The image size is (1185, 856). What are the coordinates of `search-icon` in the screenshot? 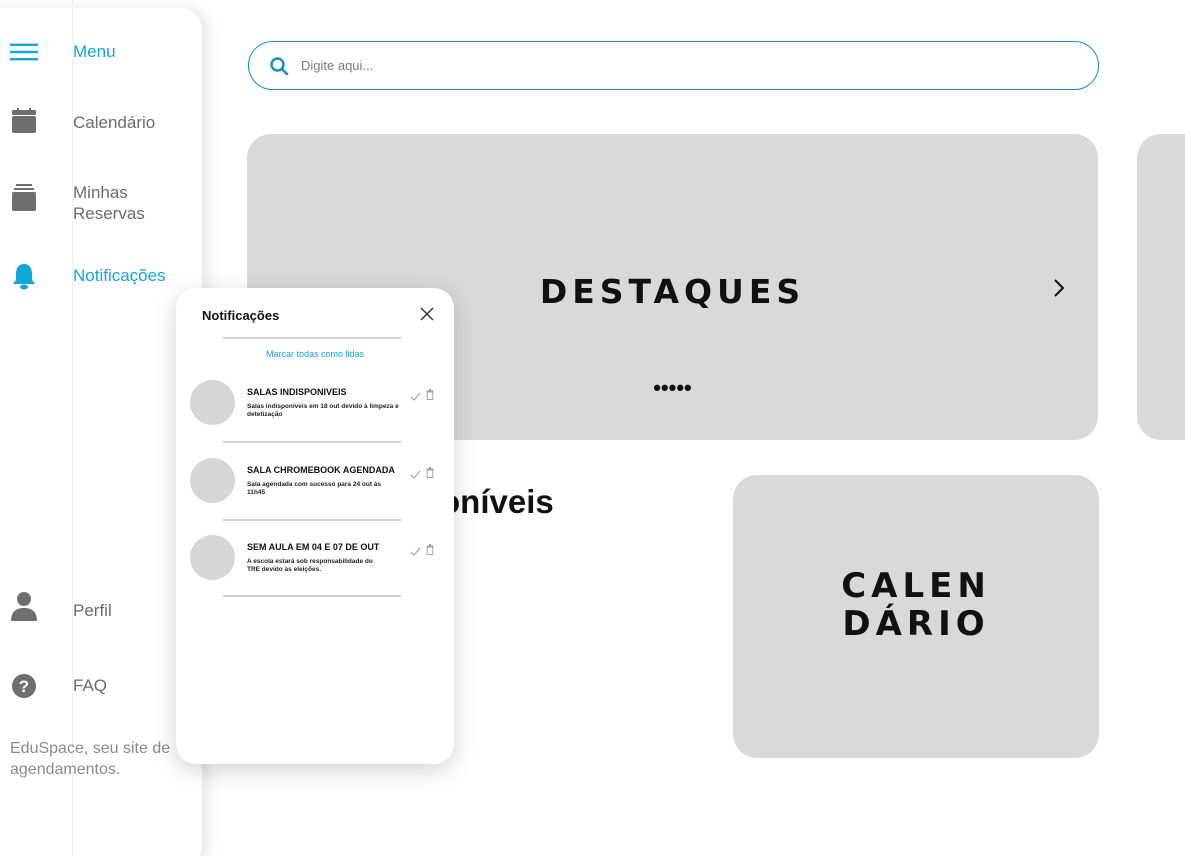 It's located at (279, 65).